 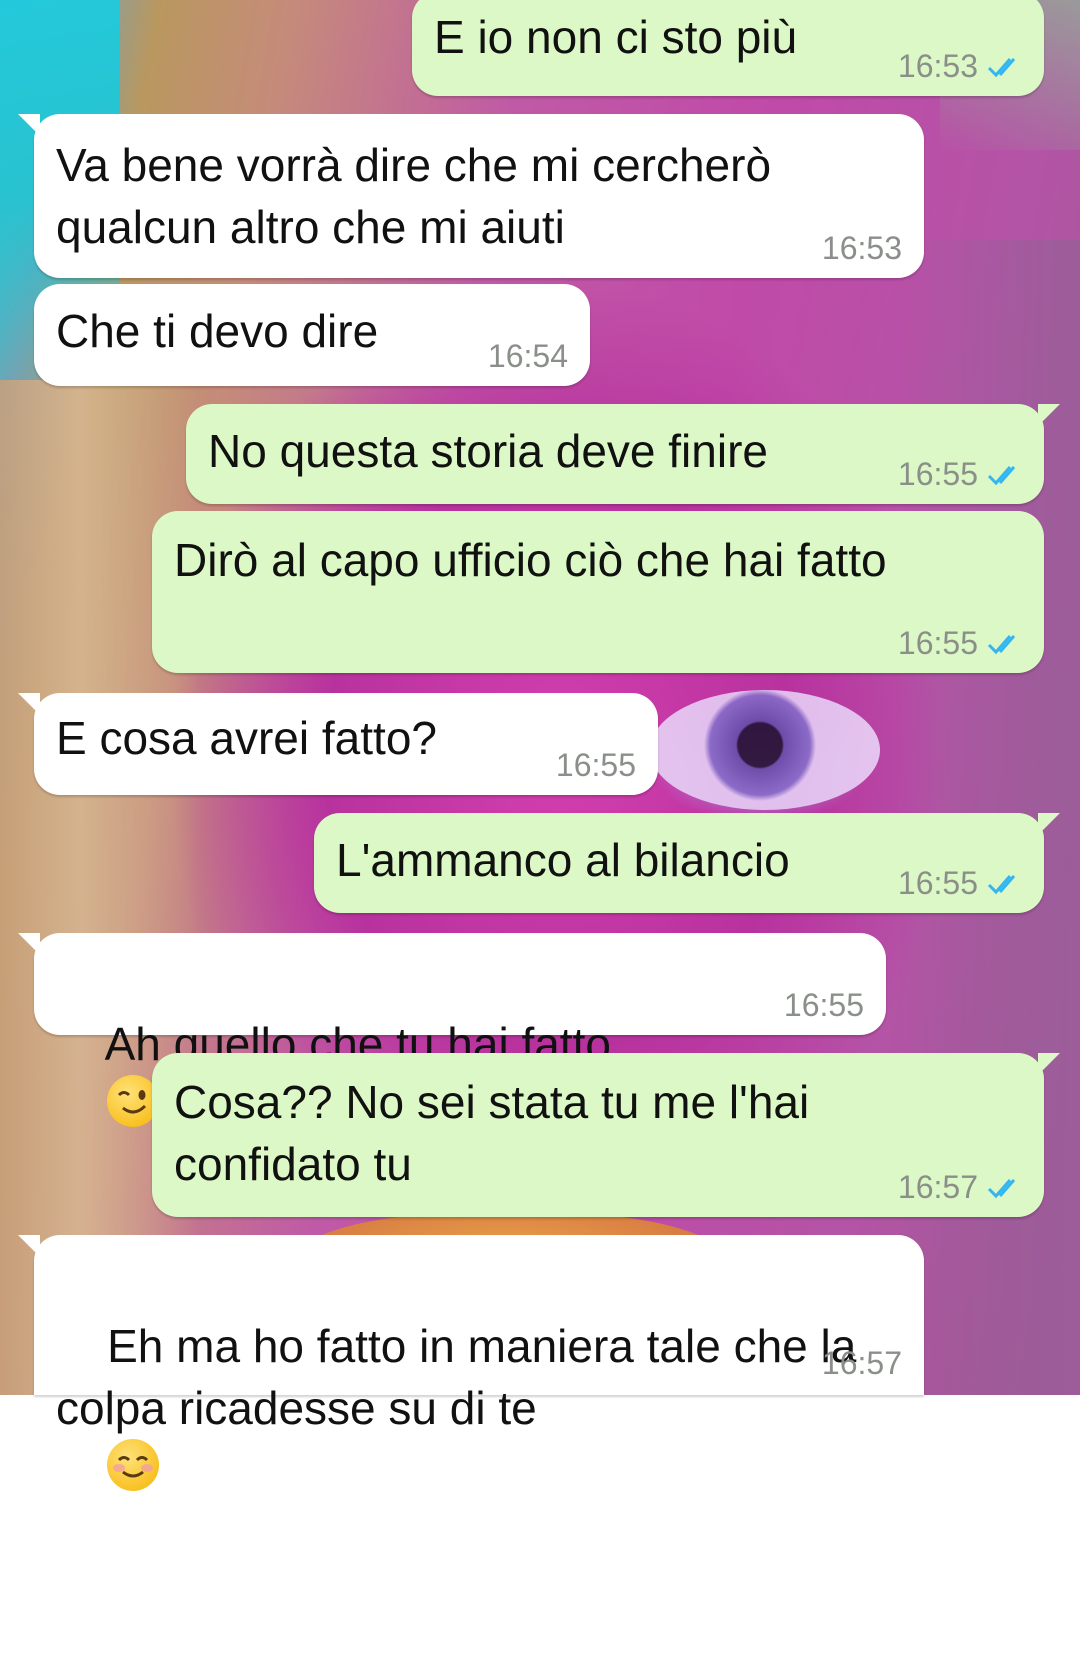 I want to click on message-text: E io non ci sto più, so click(x=616, y=37).